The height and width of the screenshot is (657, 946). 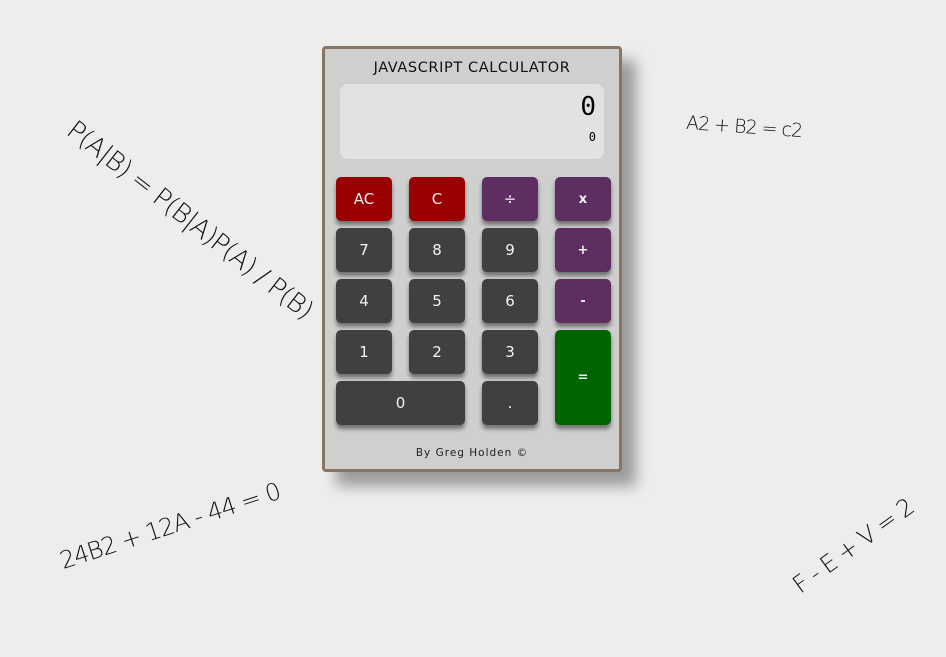 What do you see at coordinates (744, 127) in the screenshot?
I see `formula-pythagoras: A2 + B2 = c2` at bounding box center [744, 127].